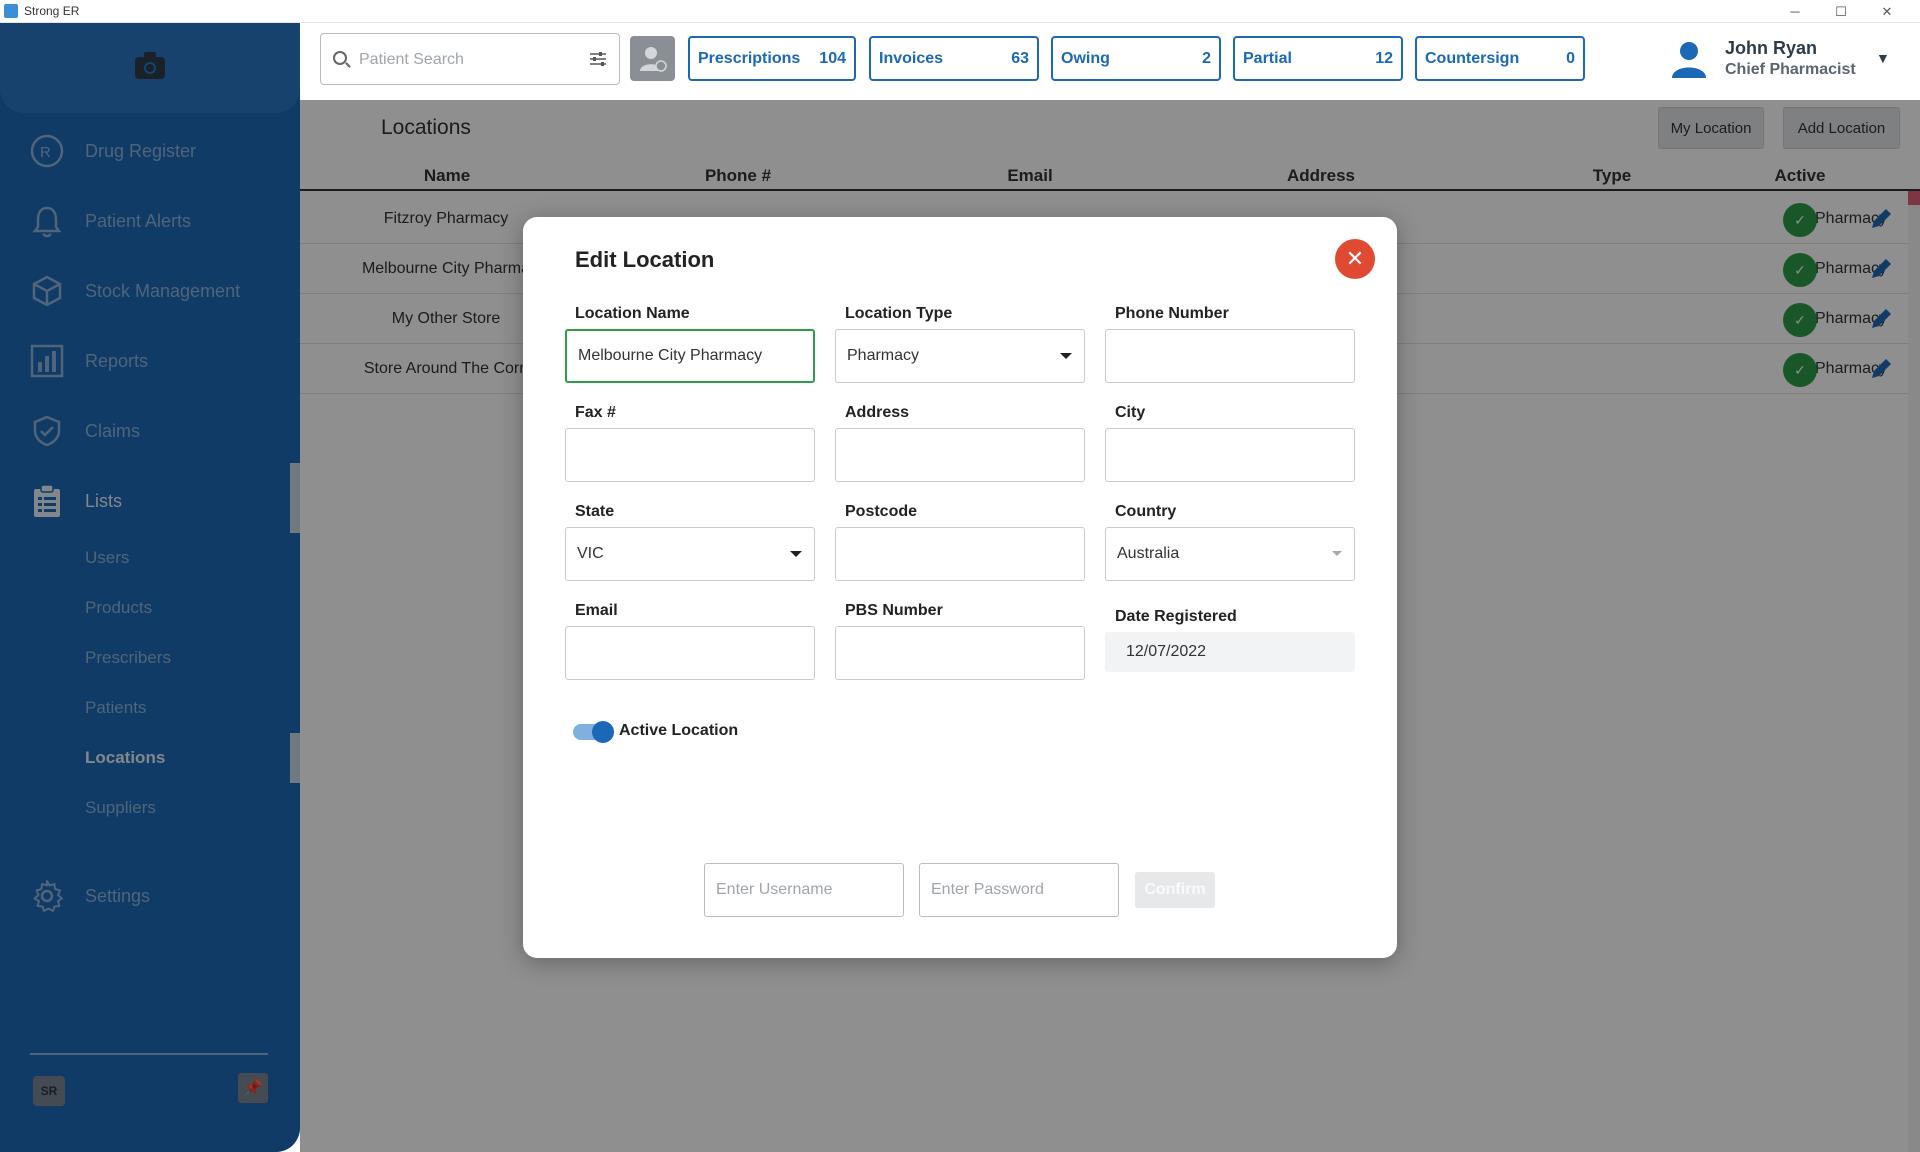 The height and width of the screenshot is (1152, 1920). What do you see at coordinates (595, 511) in the screenshot?
I see `state-label: State` at bounding box center [595, 511].